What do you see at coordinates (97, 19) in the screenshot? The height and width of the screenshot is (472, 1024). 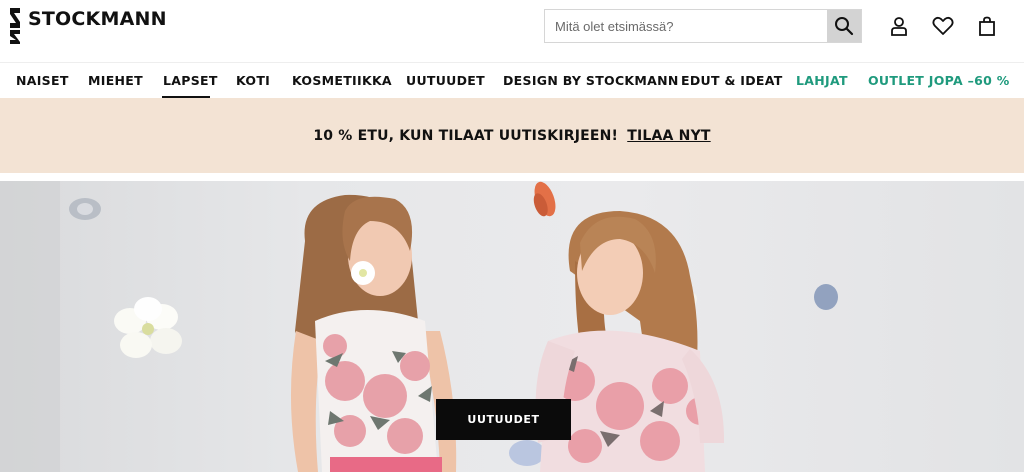 I see `brand-name: STOCKMANN` at bounding box center [97, 19].